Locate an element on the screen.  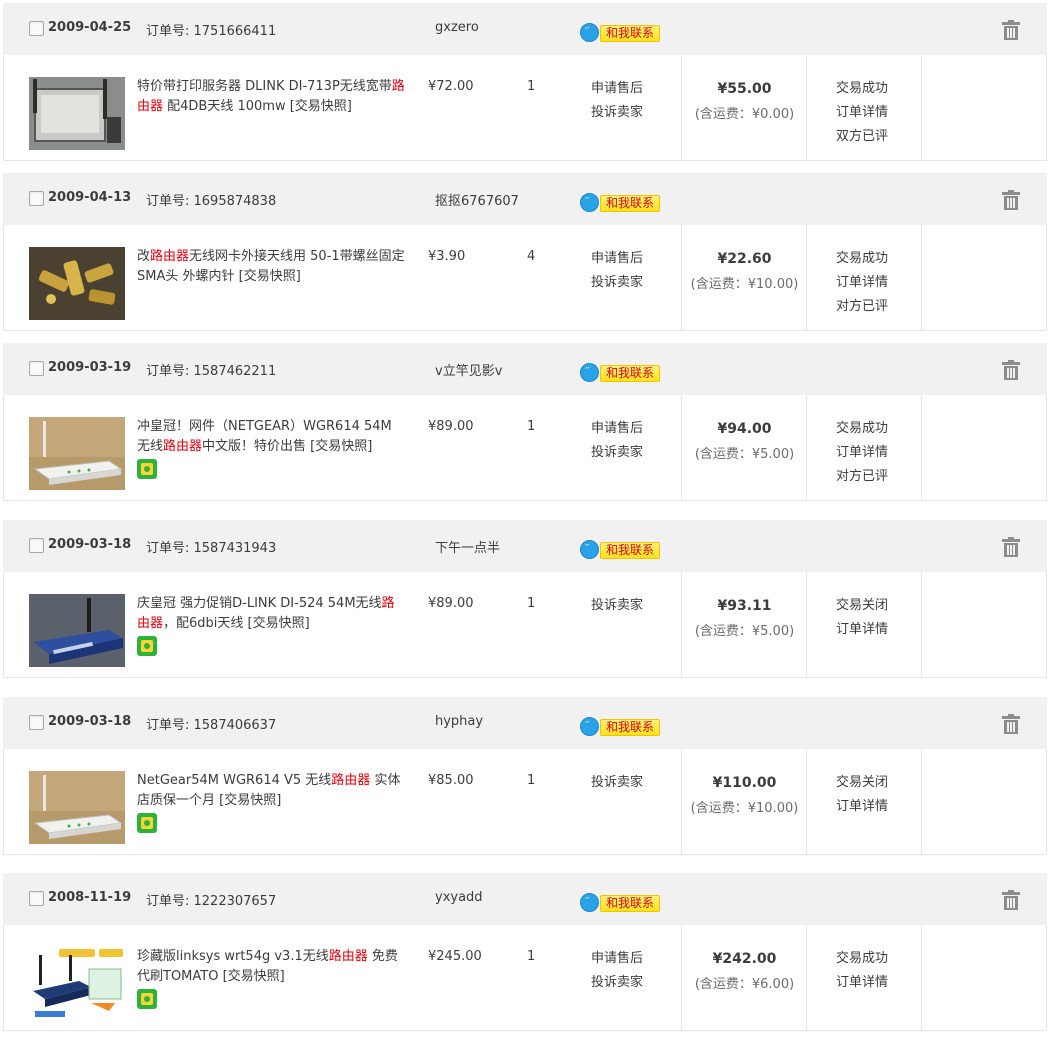
seller-name: v立竿见影v is located at coordinates (468, 369).